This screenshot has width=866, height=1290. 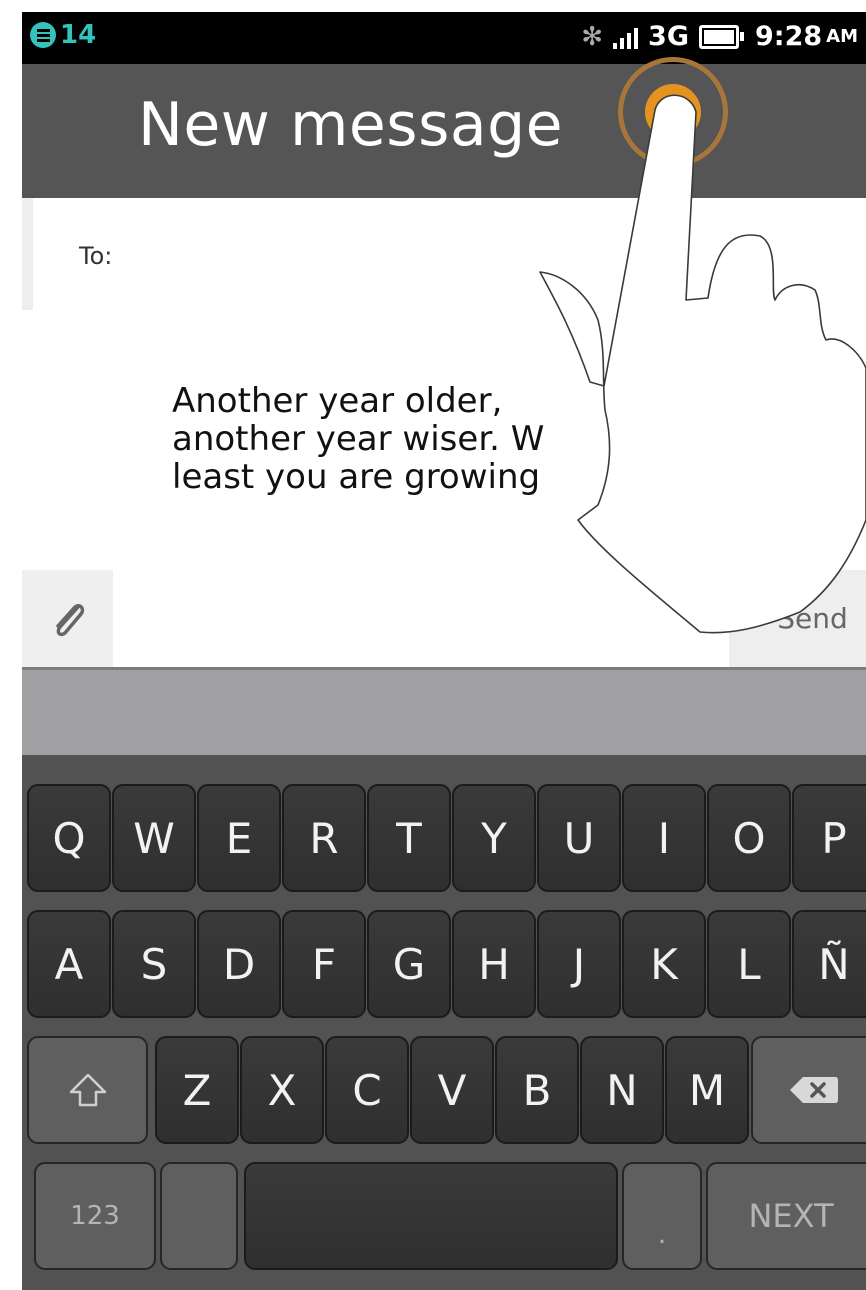 What do you see at coordinates (409, 964) in the screenshot?
I see `key-g: G` at bounding box center [409, 964].